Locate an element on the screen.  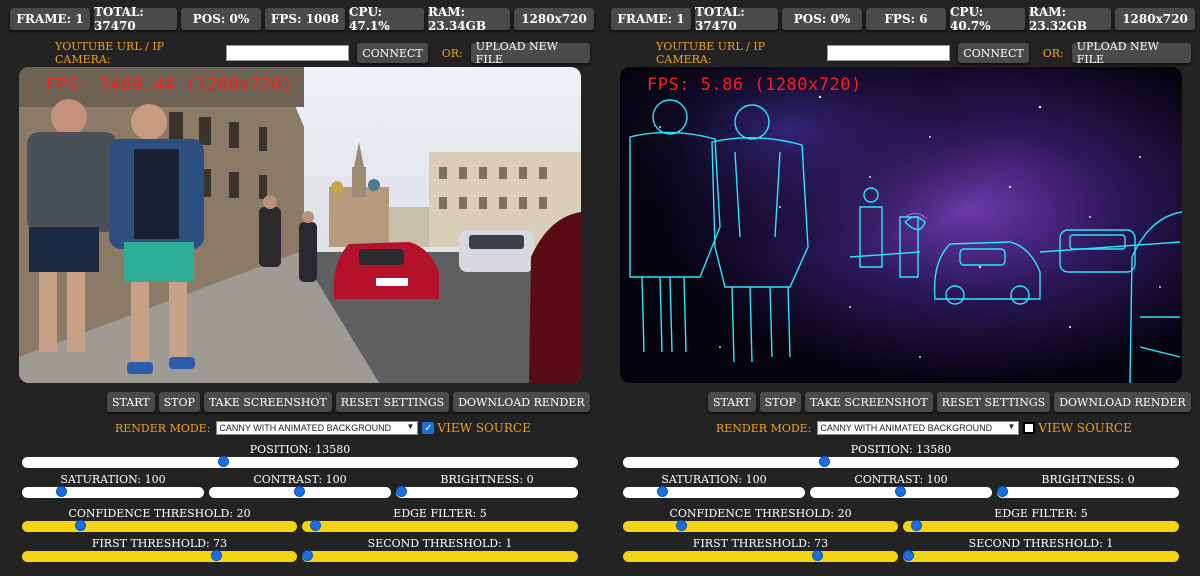
pos-stat: POS: 0% is located at coordinates (822, 19).